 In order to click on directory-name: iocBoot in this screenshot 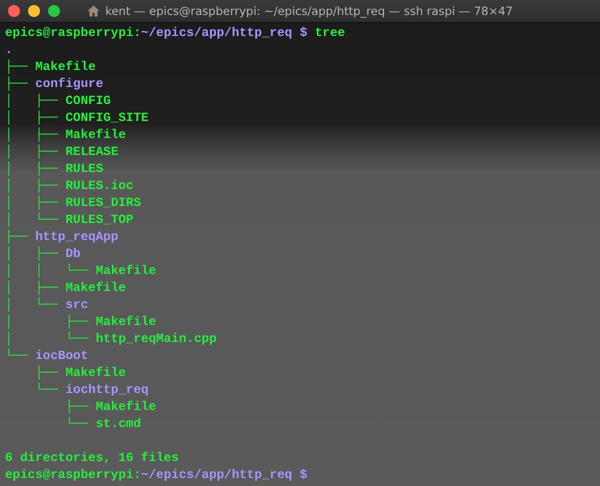, I will do `click(61, 356)`.